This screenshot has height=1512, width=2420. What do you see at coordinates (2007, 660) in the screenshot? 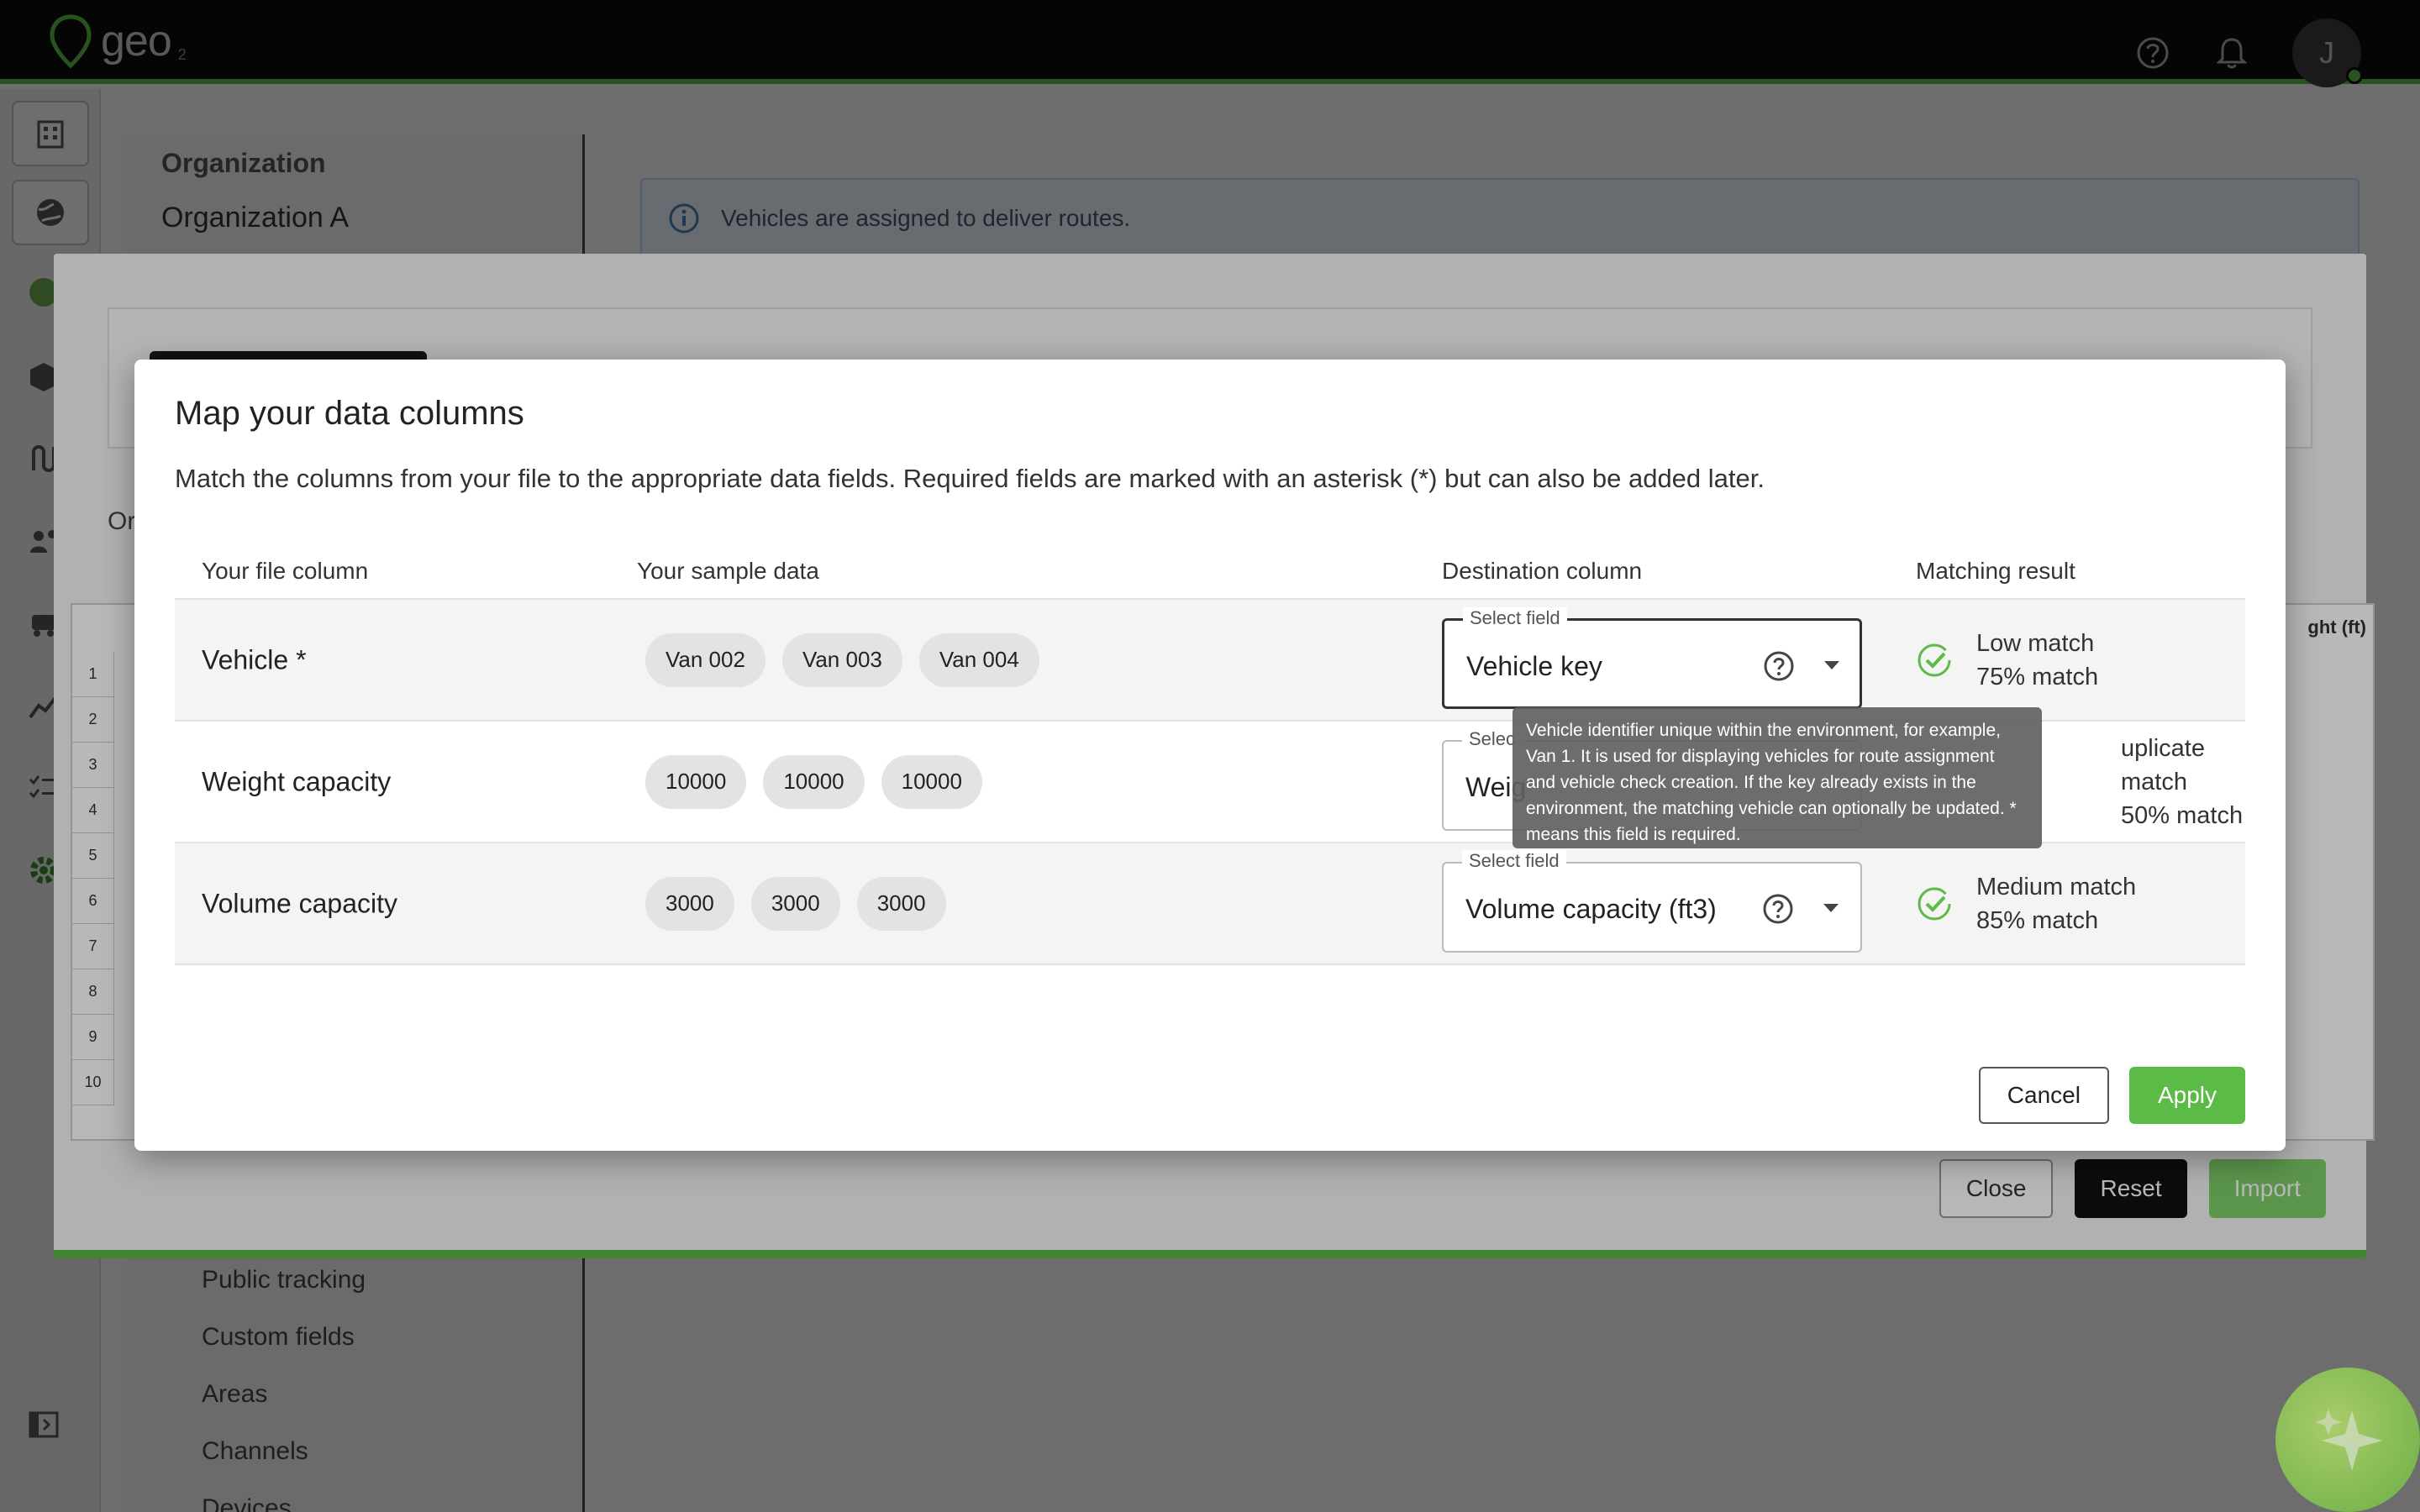
I see `match-result: Low match 75% match` at bounding box center [2007, 660].